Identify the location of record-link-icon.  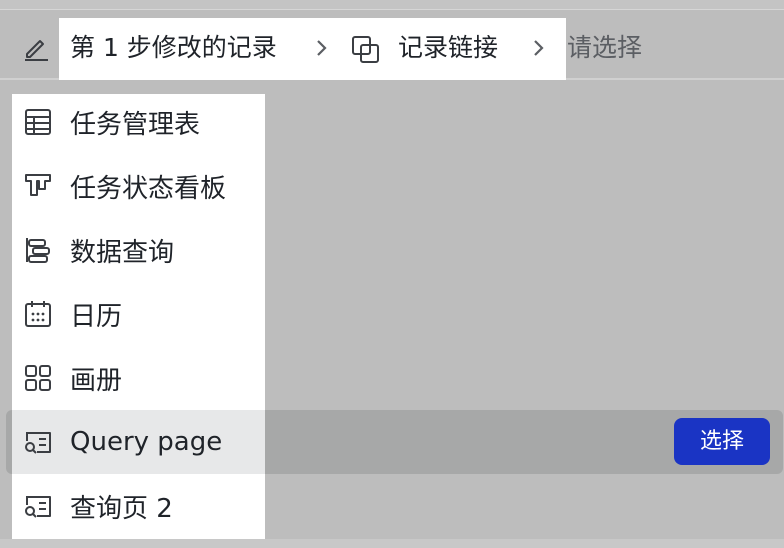
(365, 49).